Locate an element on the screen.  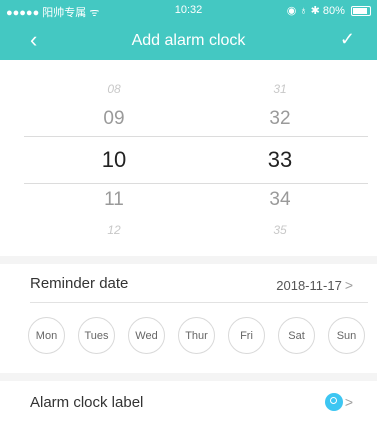
reminder-date-text: 2018-11-17 is located at coordinates (309, 285).